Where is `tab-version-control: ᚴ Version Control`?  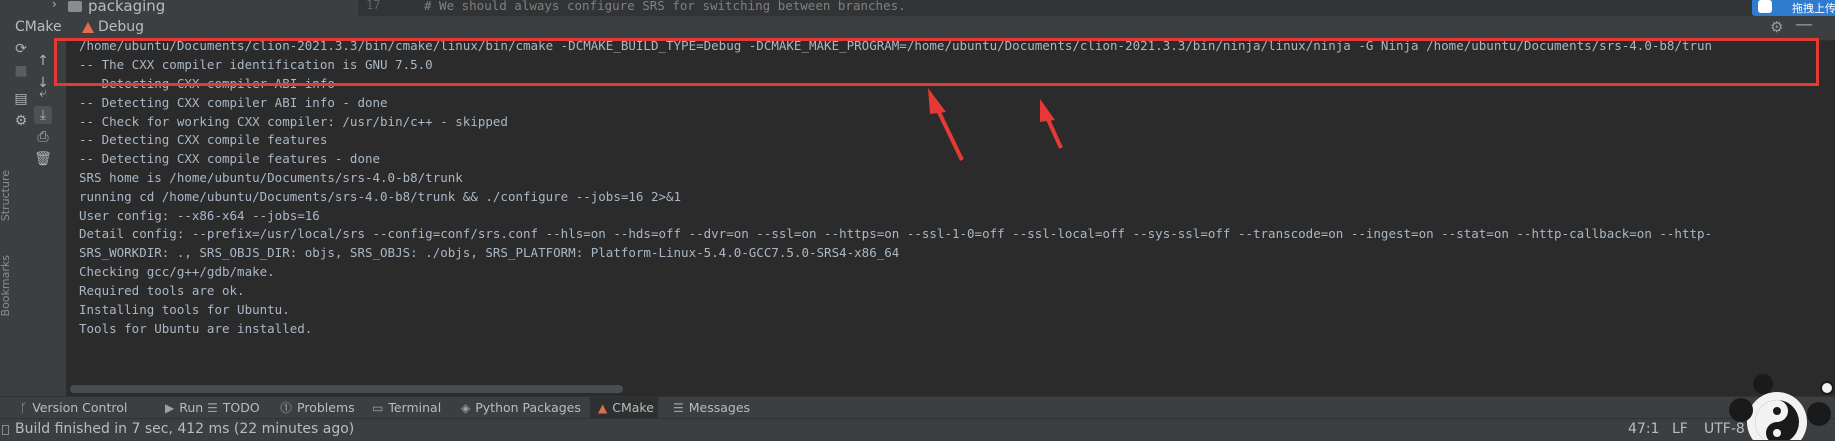 tab-version-control: ᚴ Version Control is located at coordinates (73, 408).